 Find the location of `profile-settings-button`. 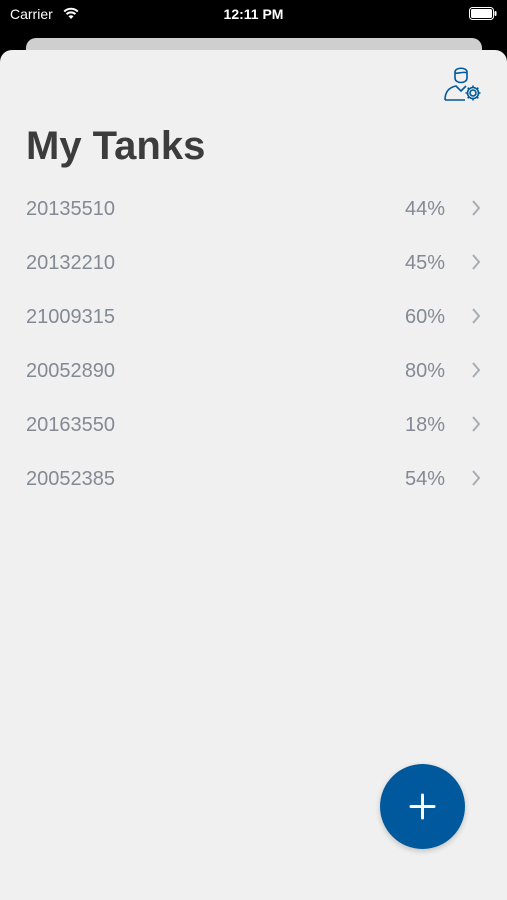

profile-settings-button is located at coordinates (463, 84).